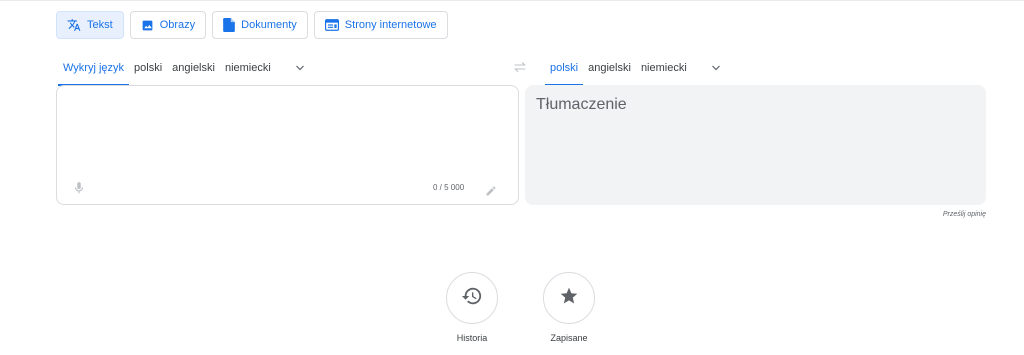 The image size is (1024, 355). I want to click on history-icon, so click(472, 298).